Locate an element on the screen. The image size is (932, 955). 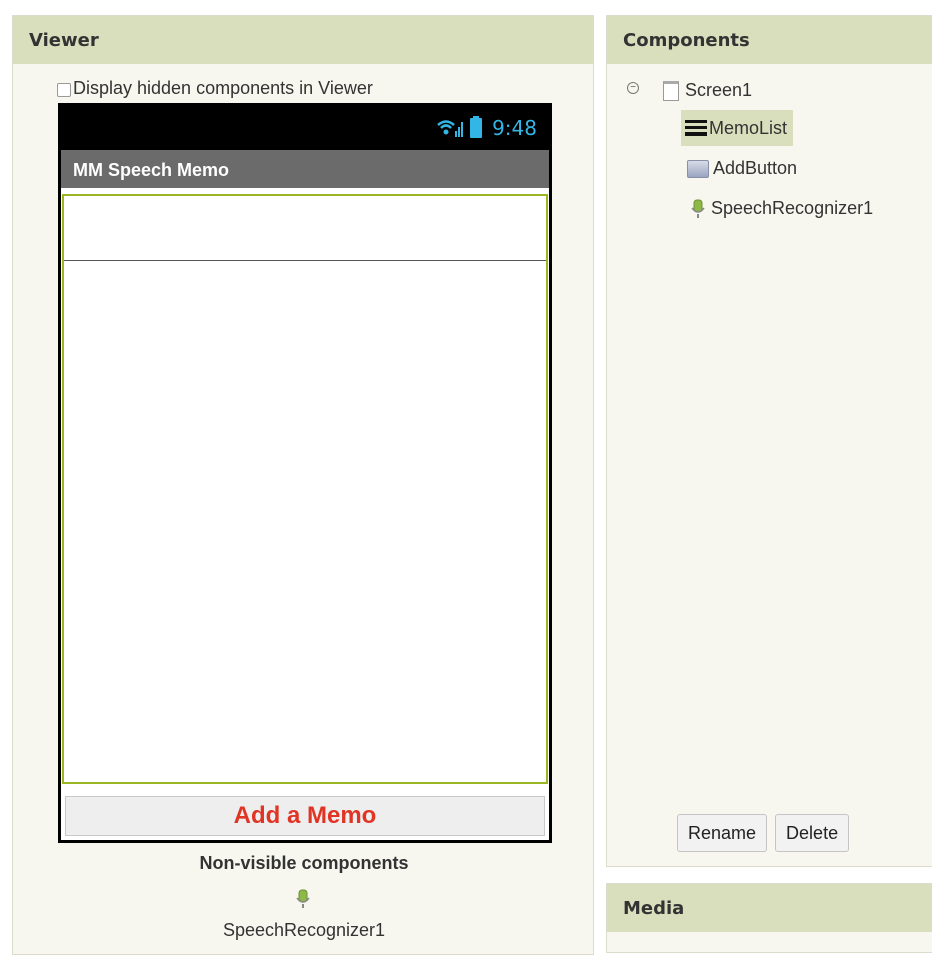
display-hidden-toggle: Display hidden components in Viewer is located at coordinates (215, 88).